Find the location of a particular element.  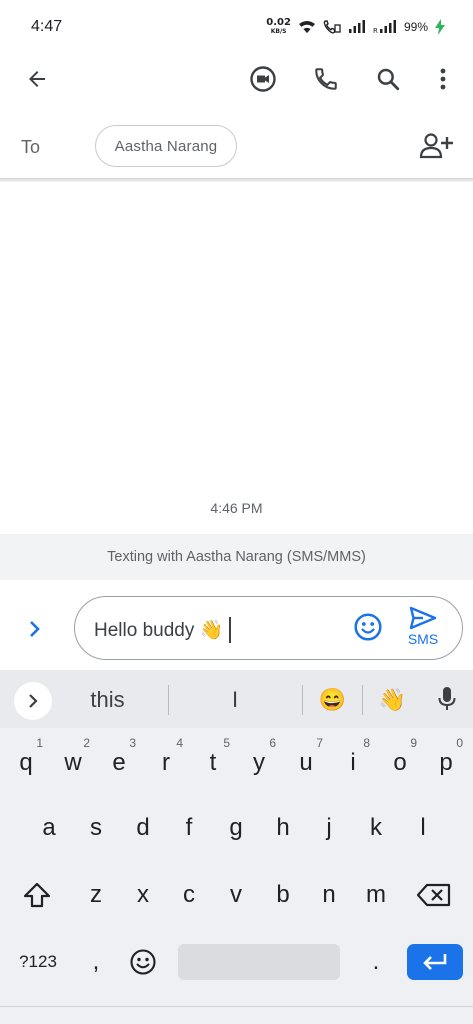

key-d: d is located at coordinates (143, 828).